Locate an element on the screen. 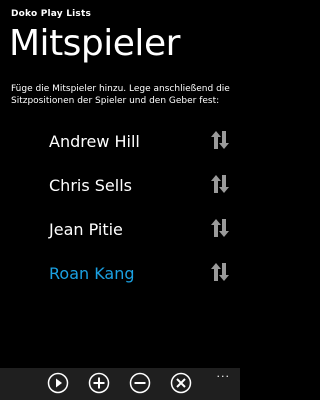 Image resolution: width=320 pixels, height=400 pixels. player-name: Roan Kang is located at coordinates (92, 274).